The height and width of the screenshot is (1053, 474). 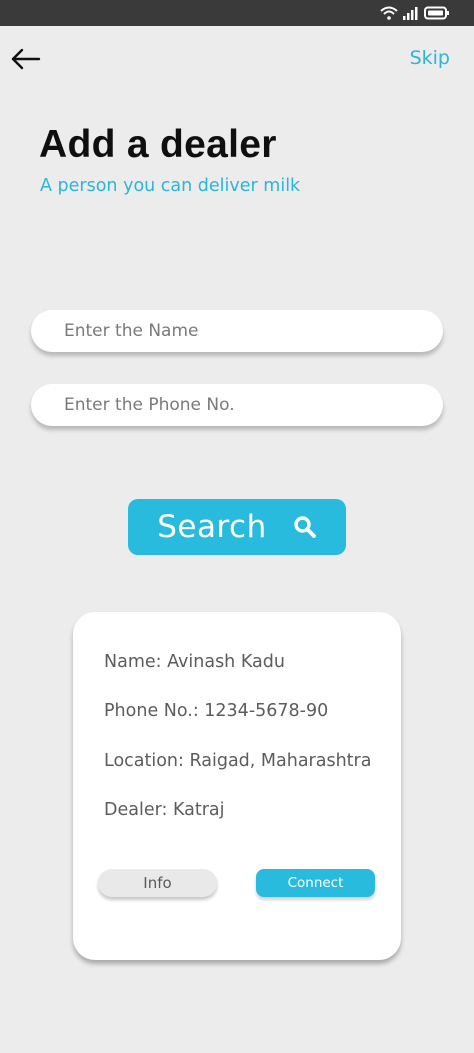 I want to click on dealer-phone-text: Phone No.: 1234-5678-90, so click(x=216, y=711).